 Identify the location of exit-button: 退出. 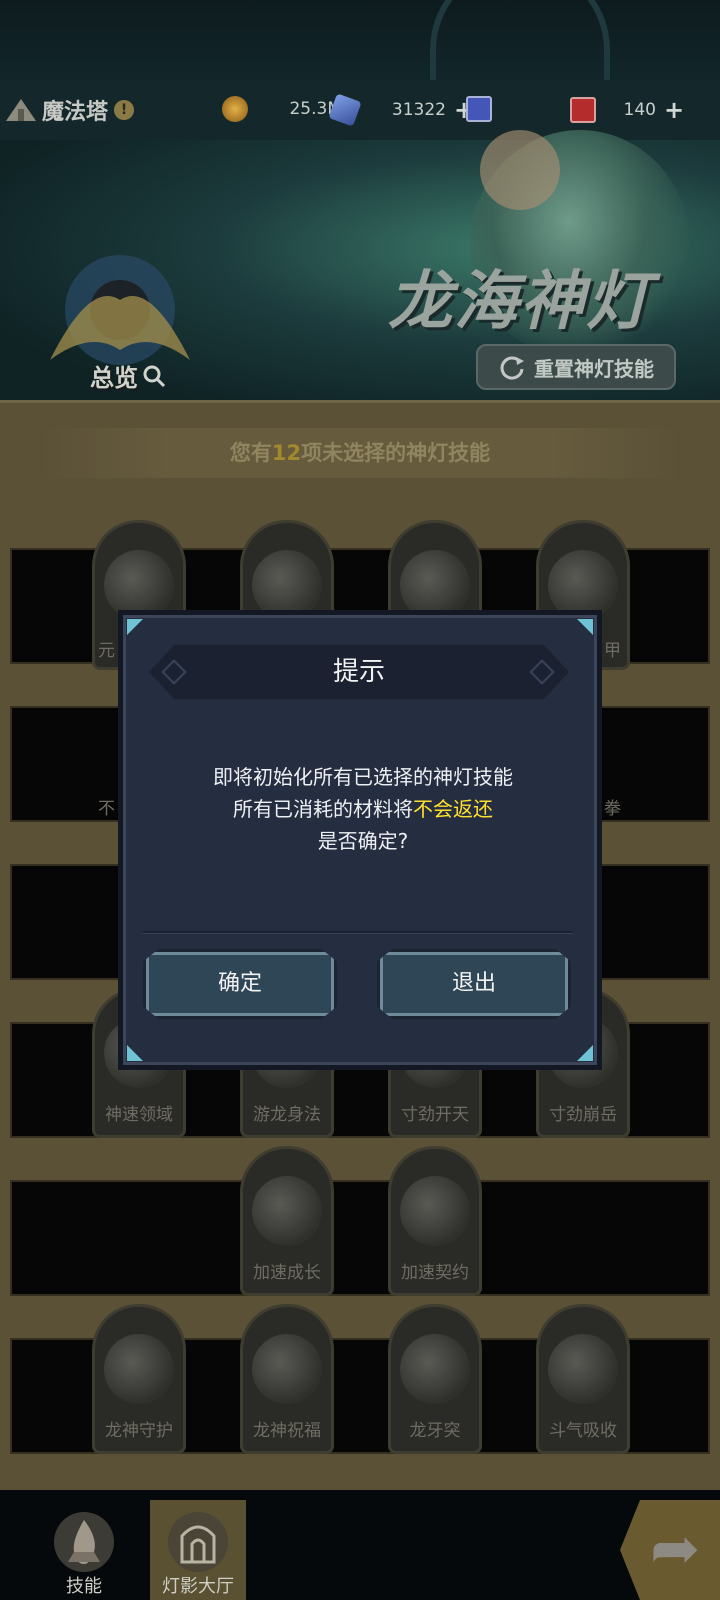
(474, 984).